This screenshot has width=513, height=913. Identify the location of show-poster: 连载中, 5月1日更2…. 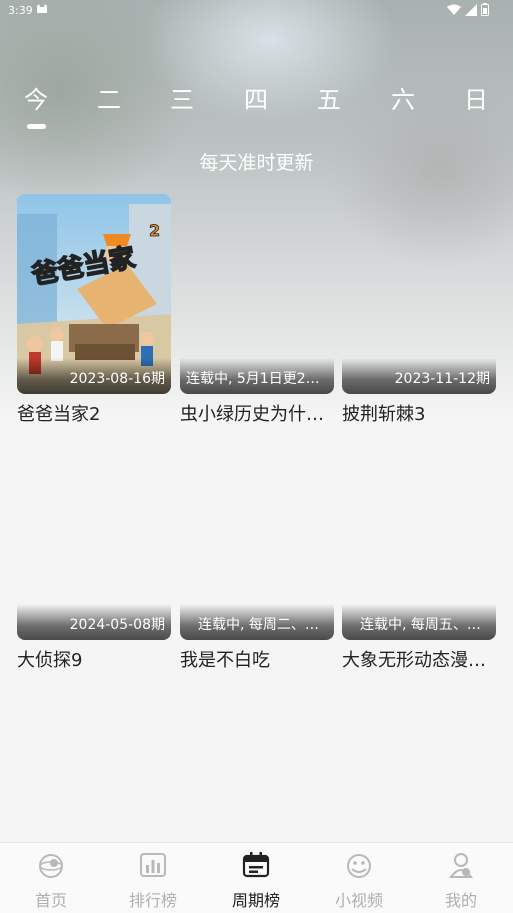
(257, 294).